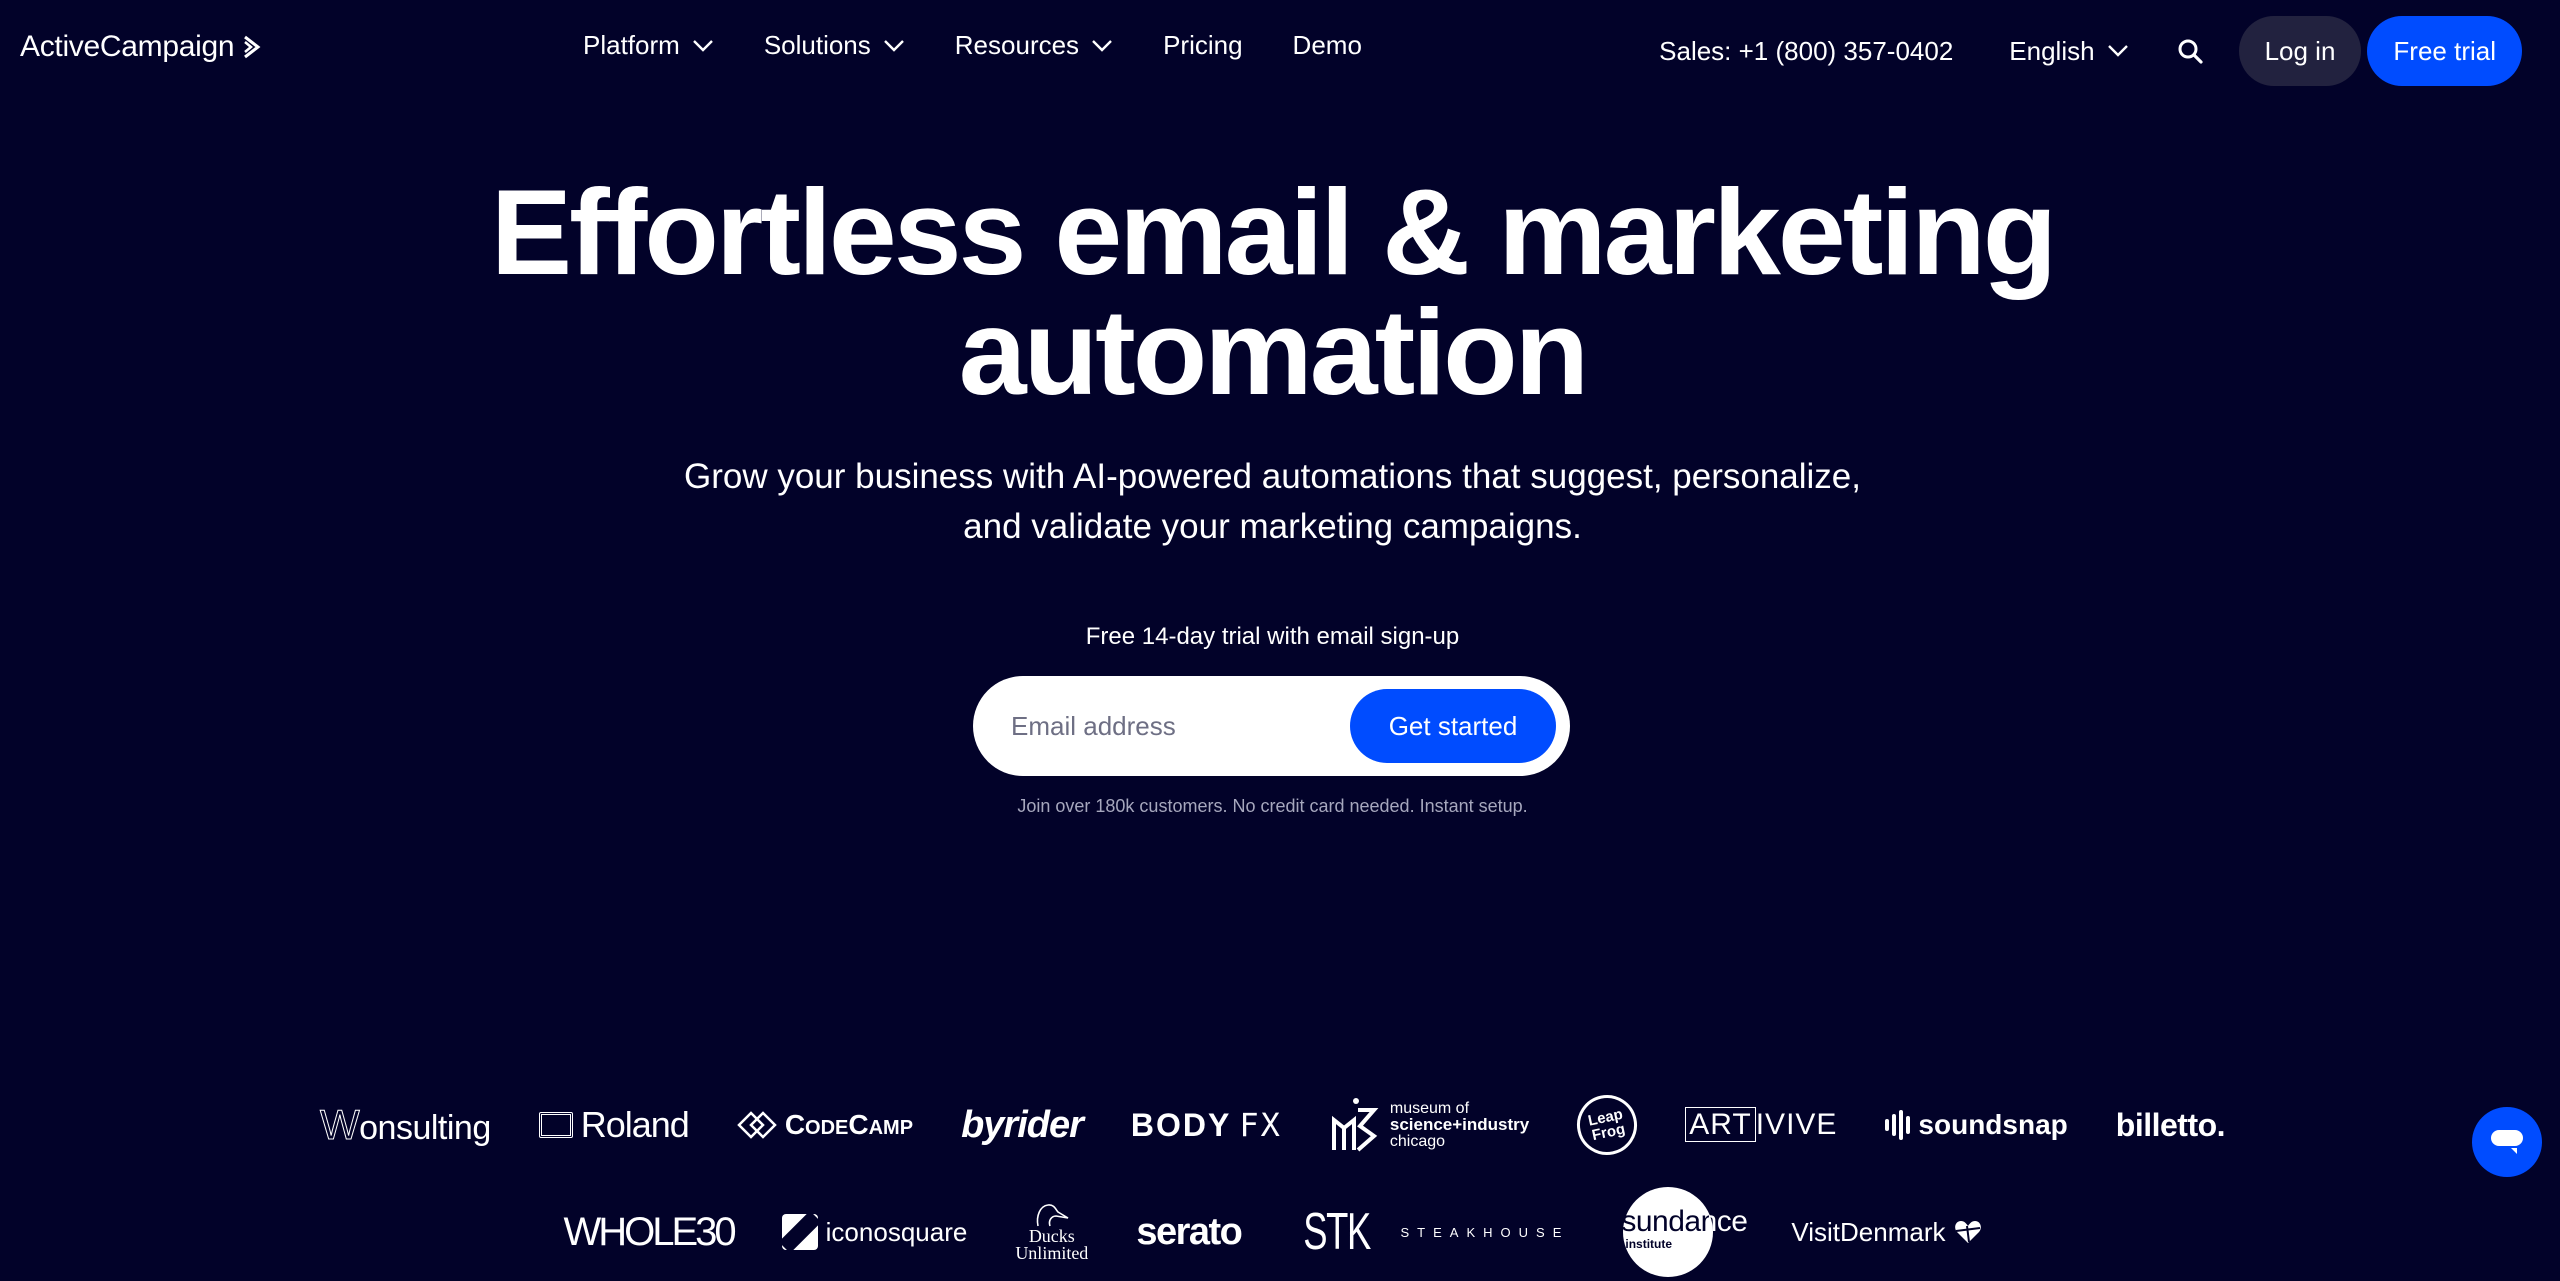  Describe the element at coordinates (1355, 1125) in the screenshot. I see `msi-mark-icon` at that location.